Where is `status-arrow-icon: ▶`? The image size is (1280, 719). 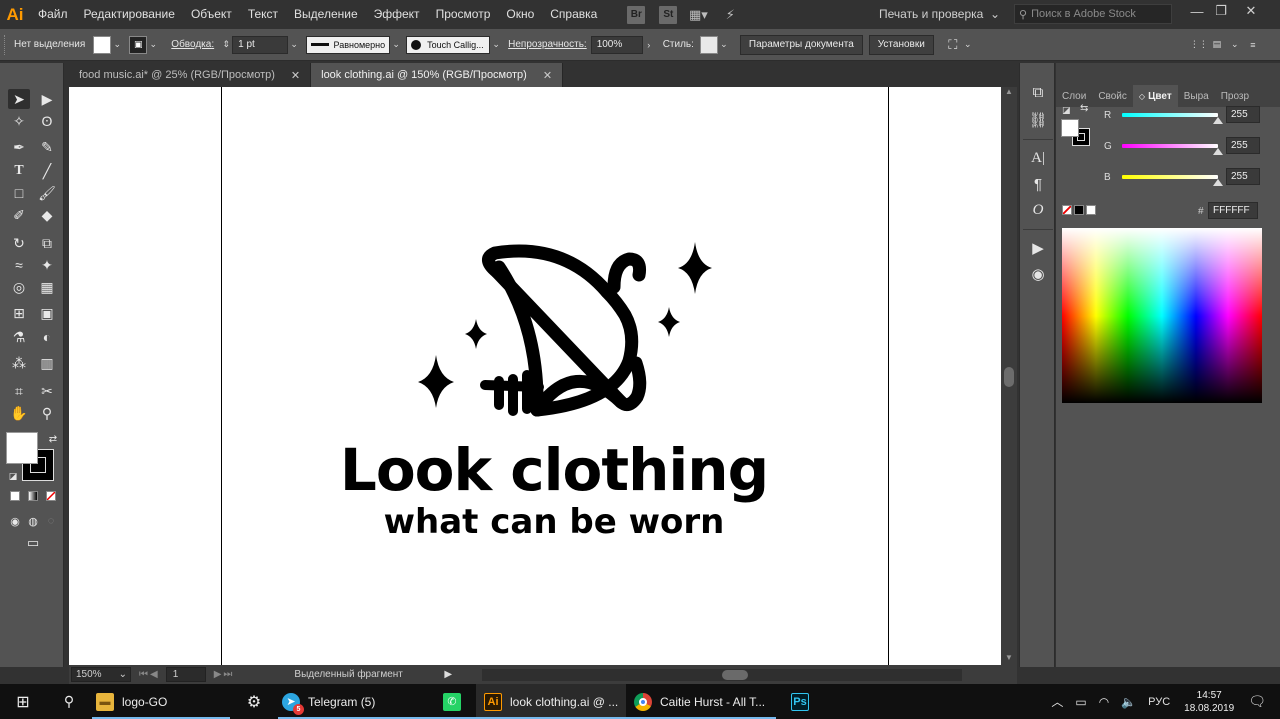
status-arrow-icon: ▶ is located at coordinates (448, 674).